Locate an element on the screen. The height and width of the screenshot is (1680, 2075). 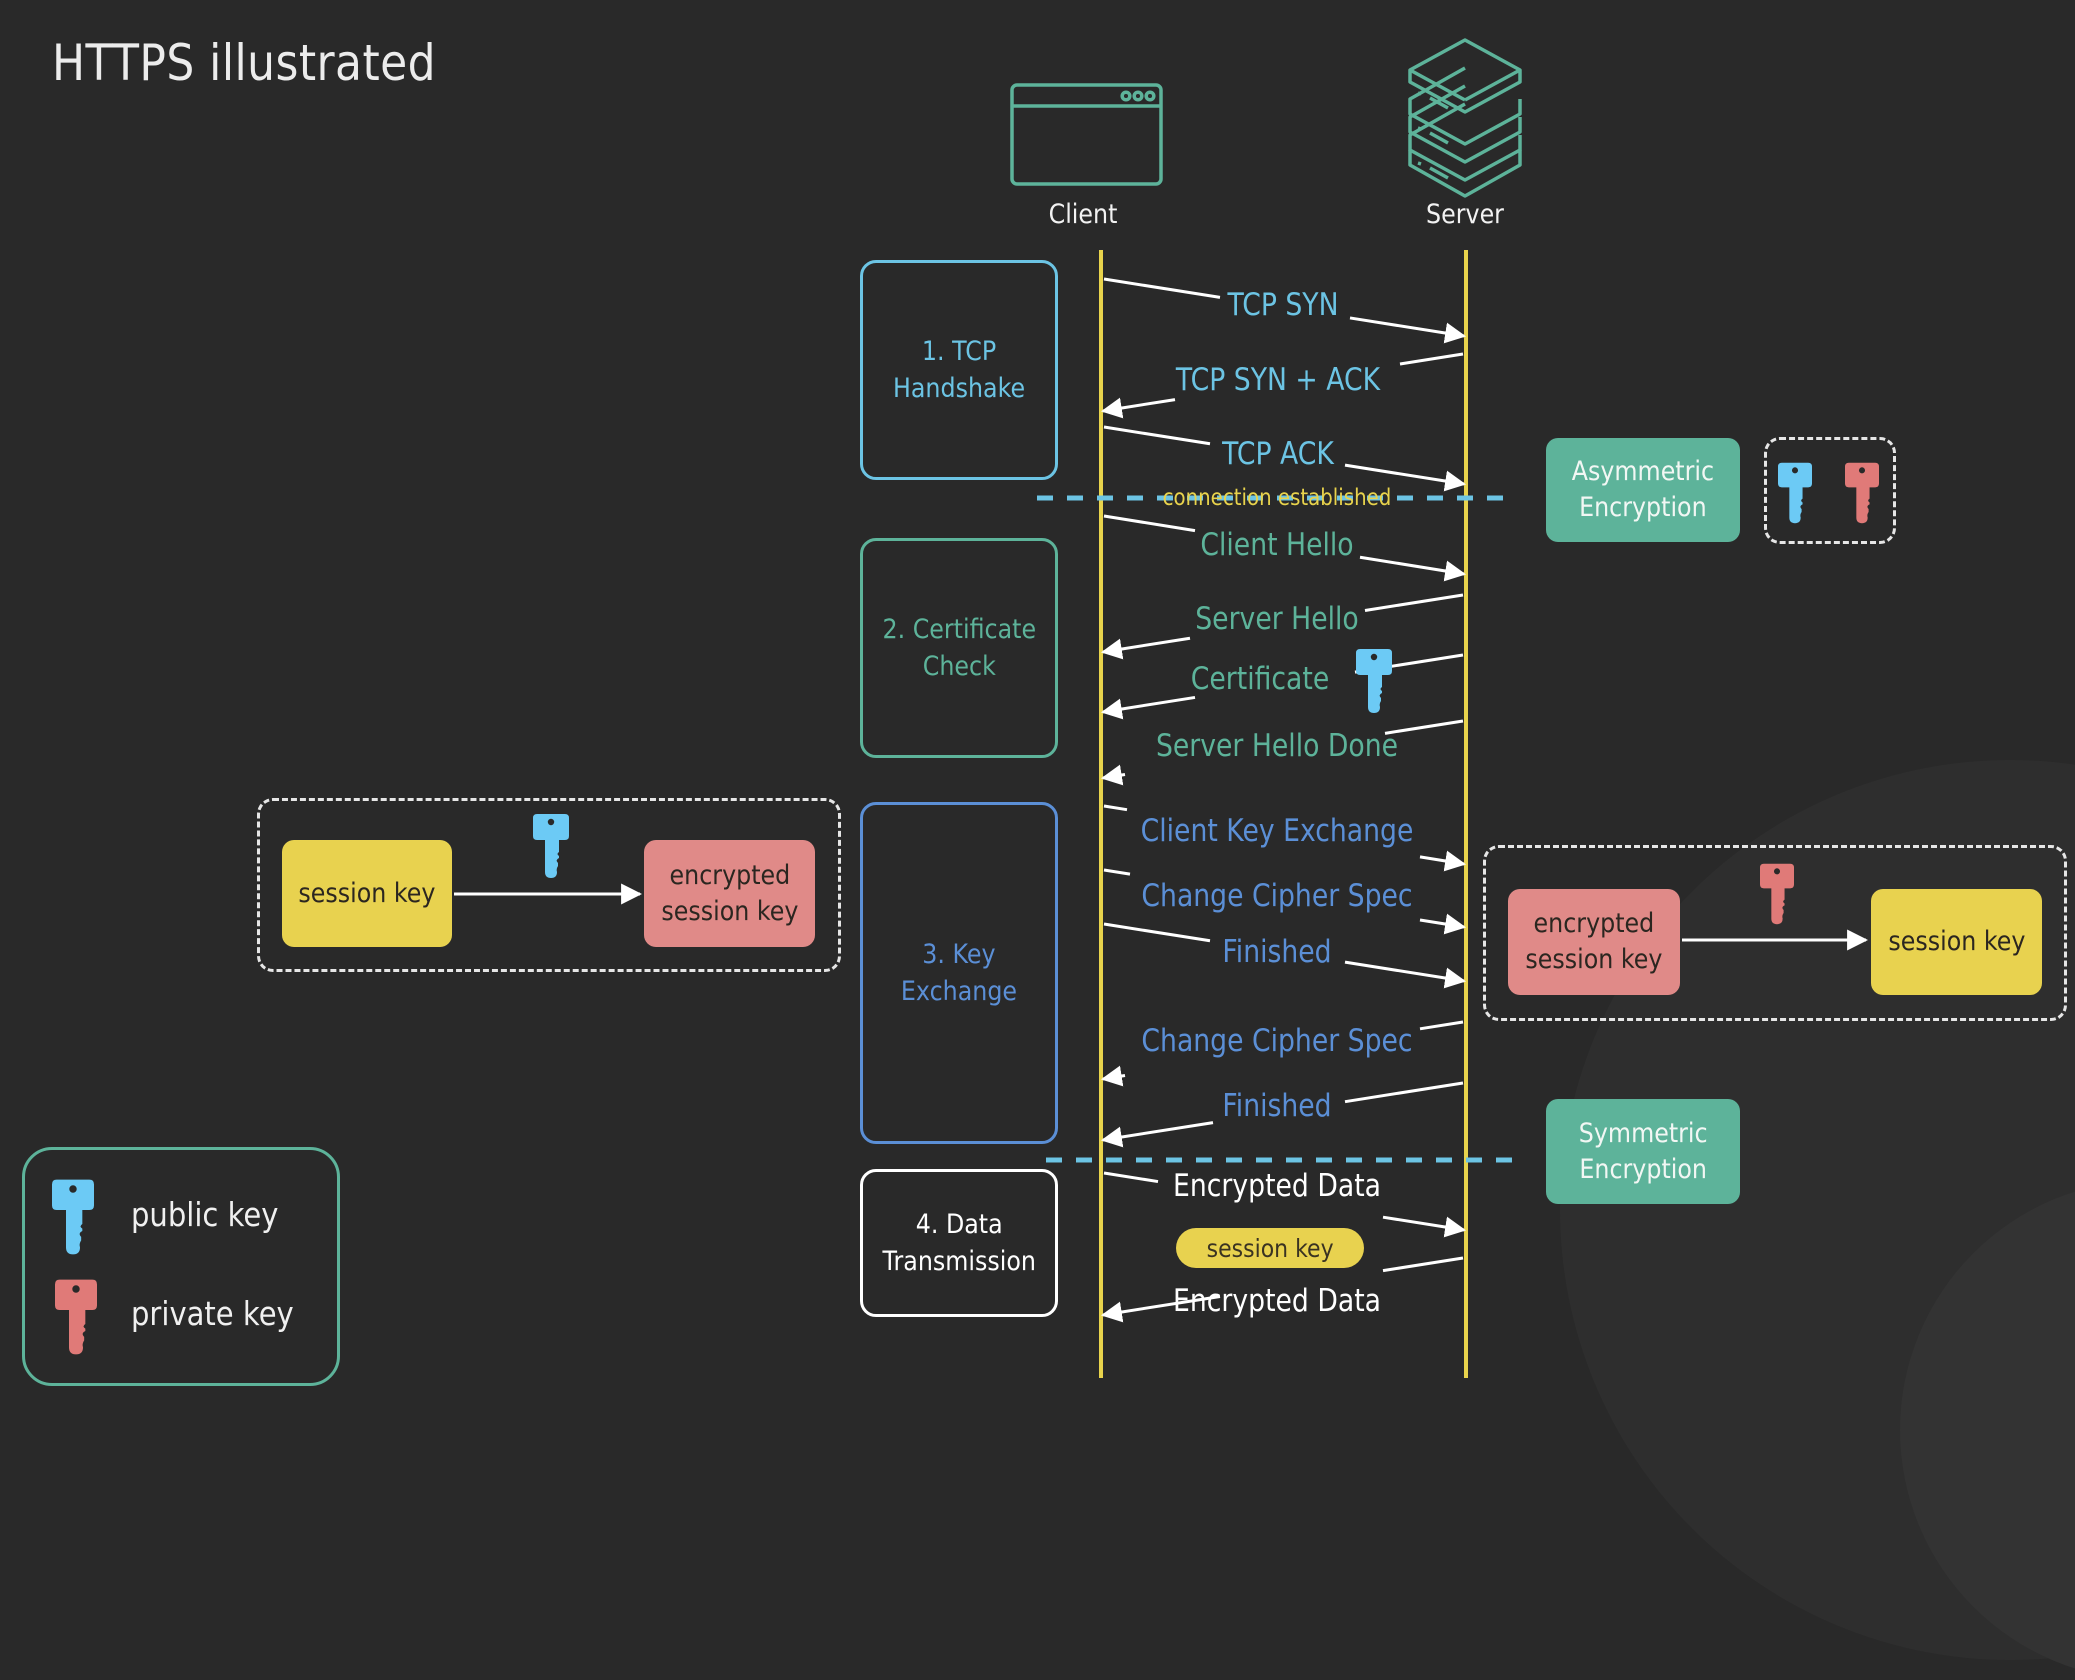
server-label: Server is located at coordinates (1465, 214).